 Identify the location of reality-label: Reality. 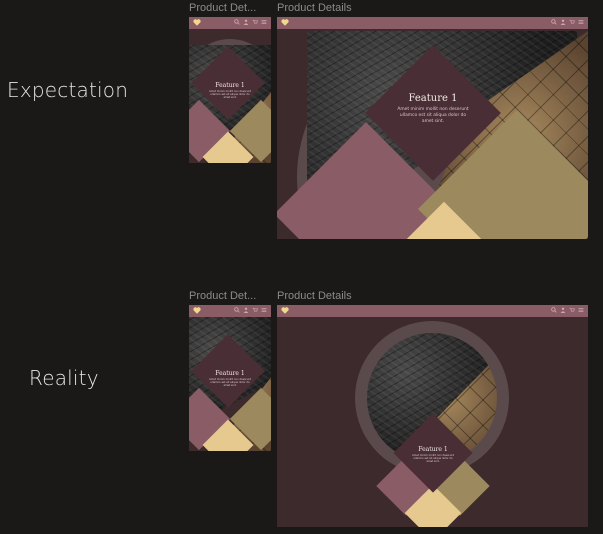
(64, 378).